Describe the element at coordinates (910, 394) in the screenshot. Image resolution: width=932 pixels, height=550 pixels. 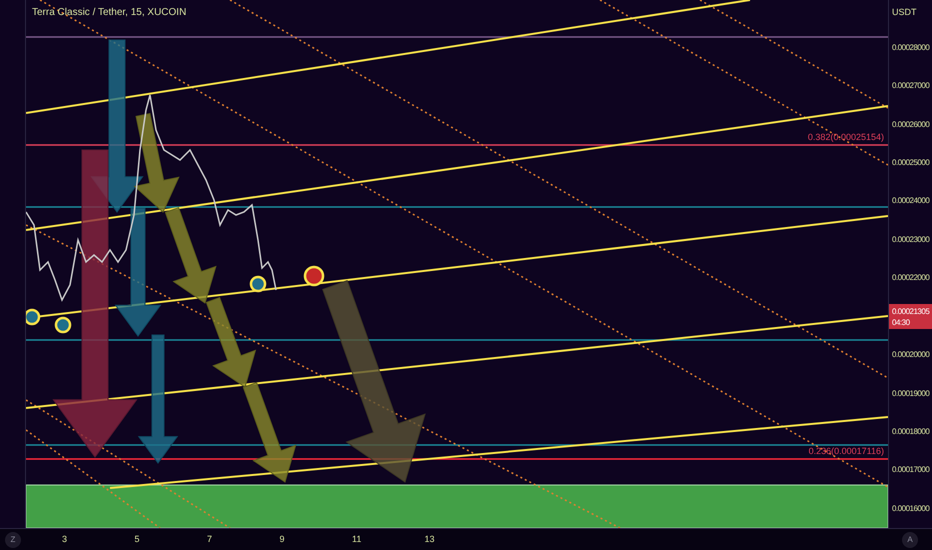
I see `price-label: 0.00019000` at that location.